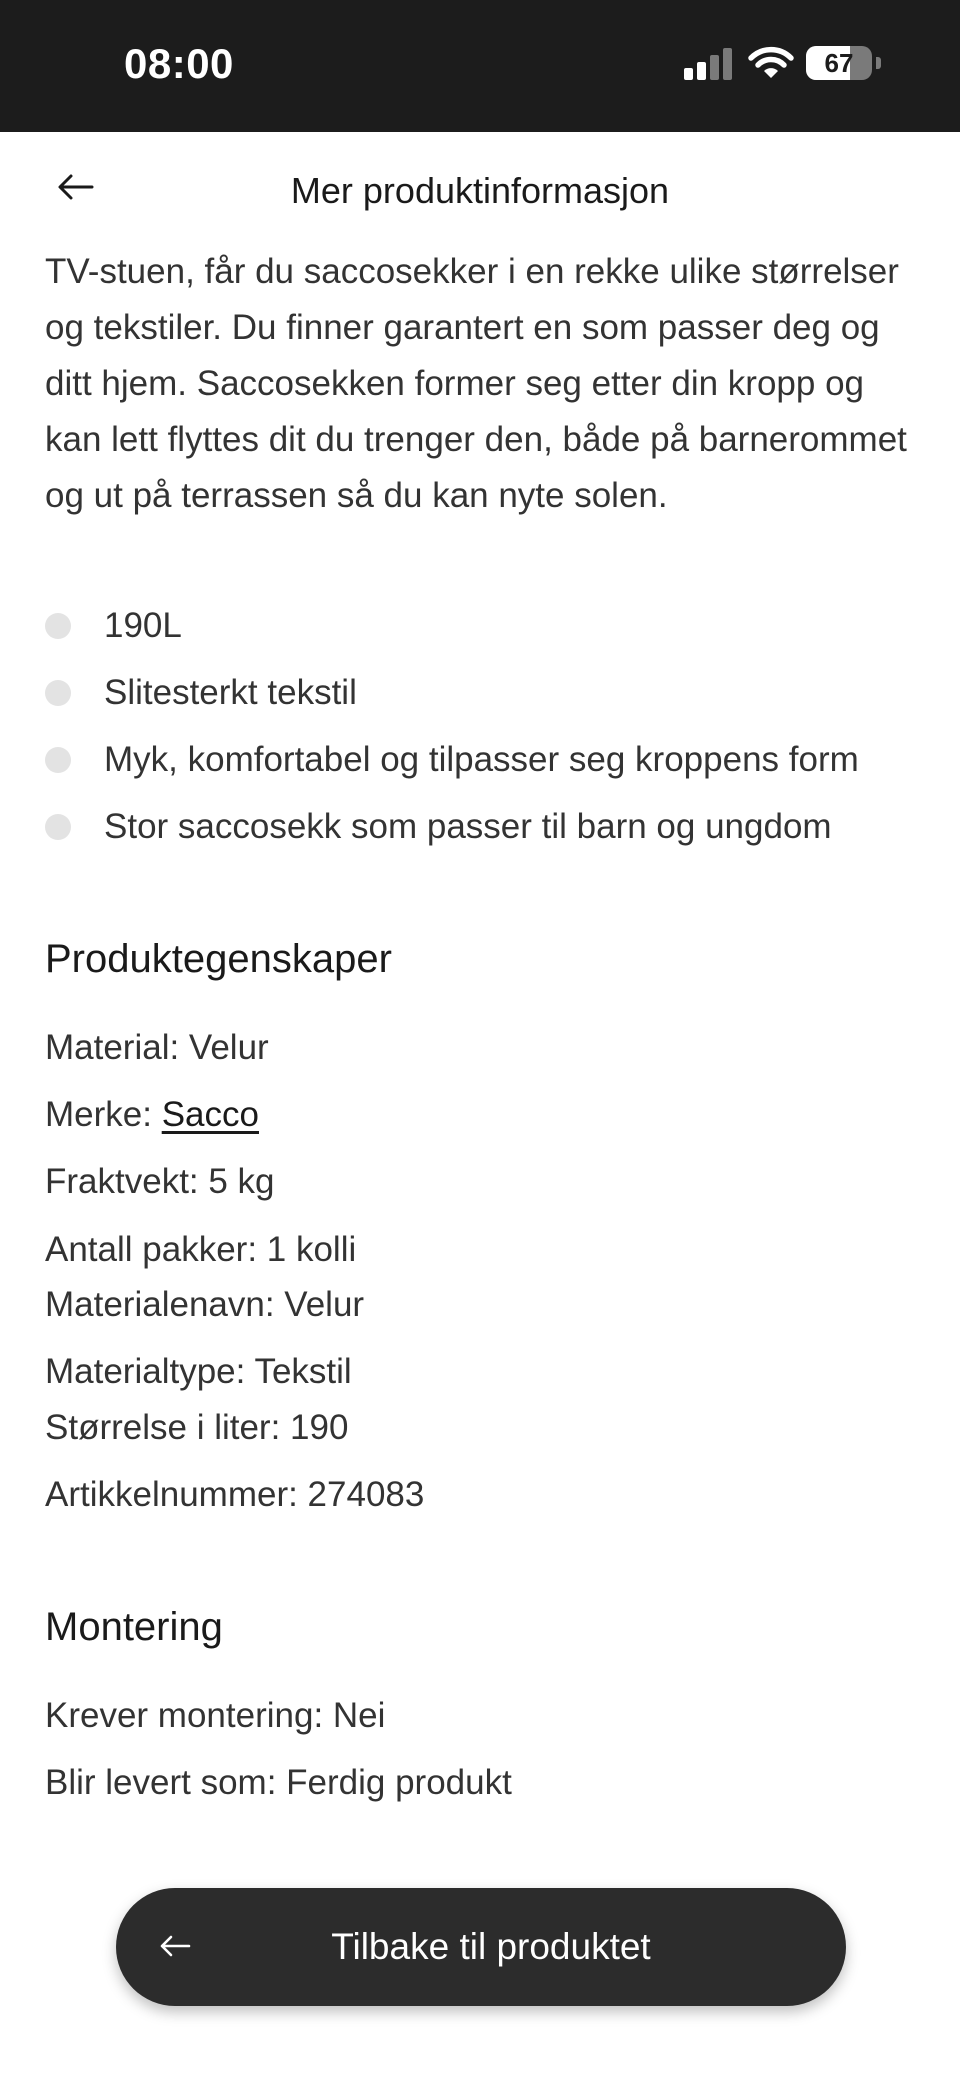  What do you see at coordinates (218, 959) in the screenshot?
I see `properties-heading: Produktegenskaper` at bounding box center [218, 959].